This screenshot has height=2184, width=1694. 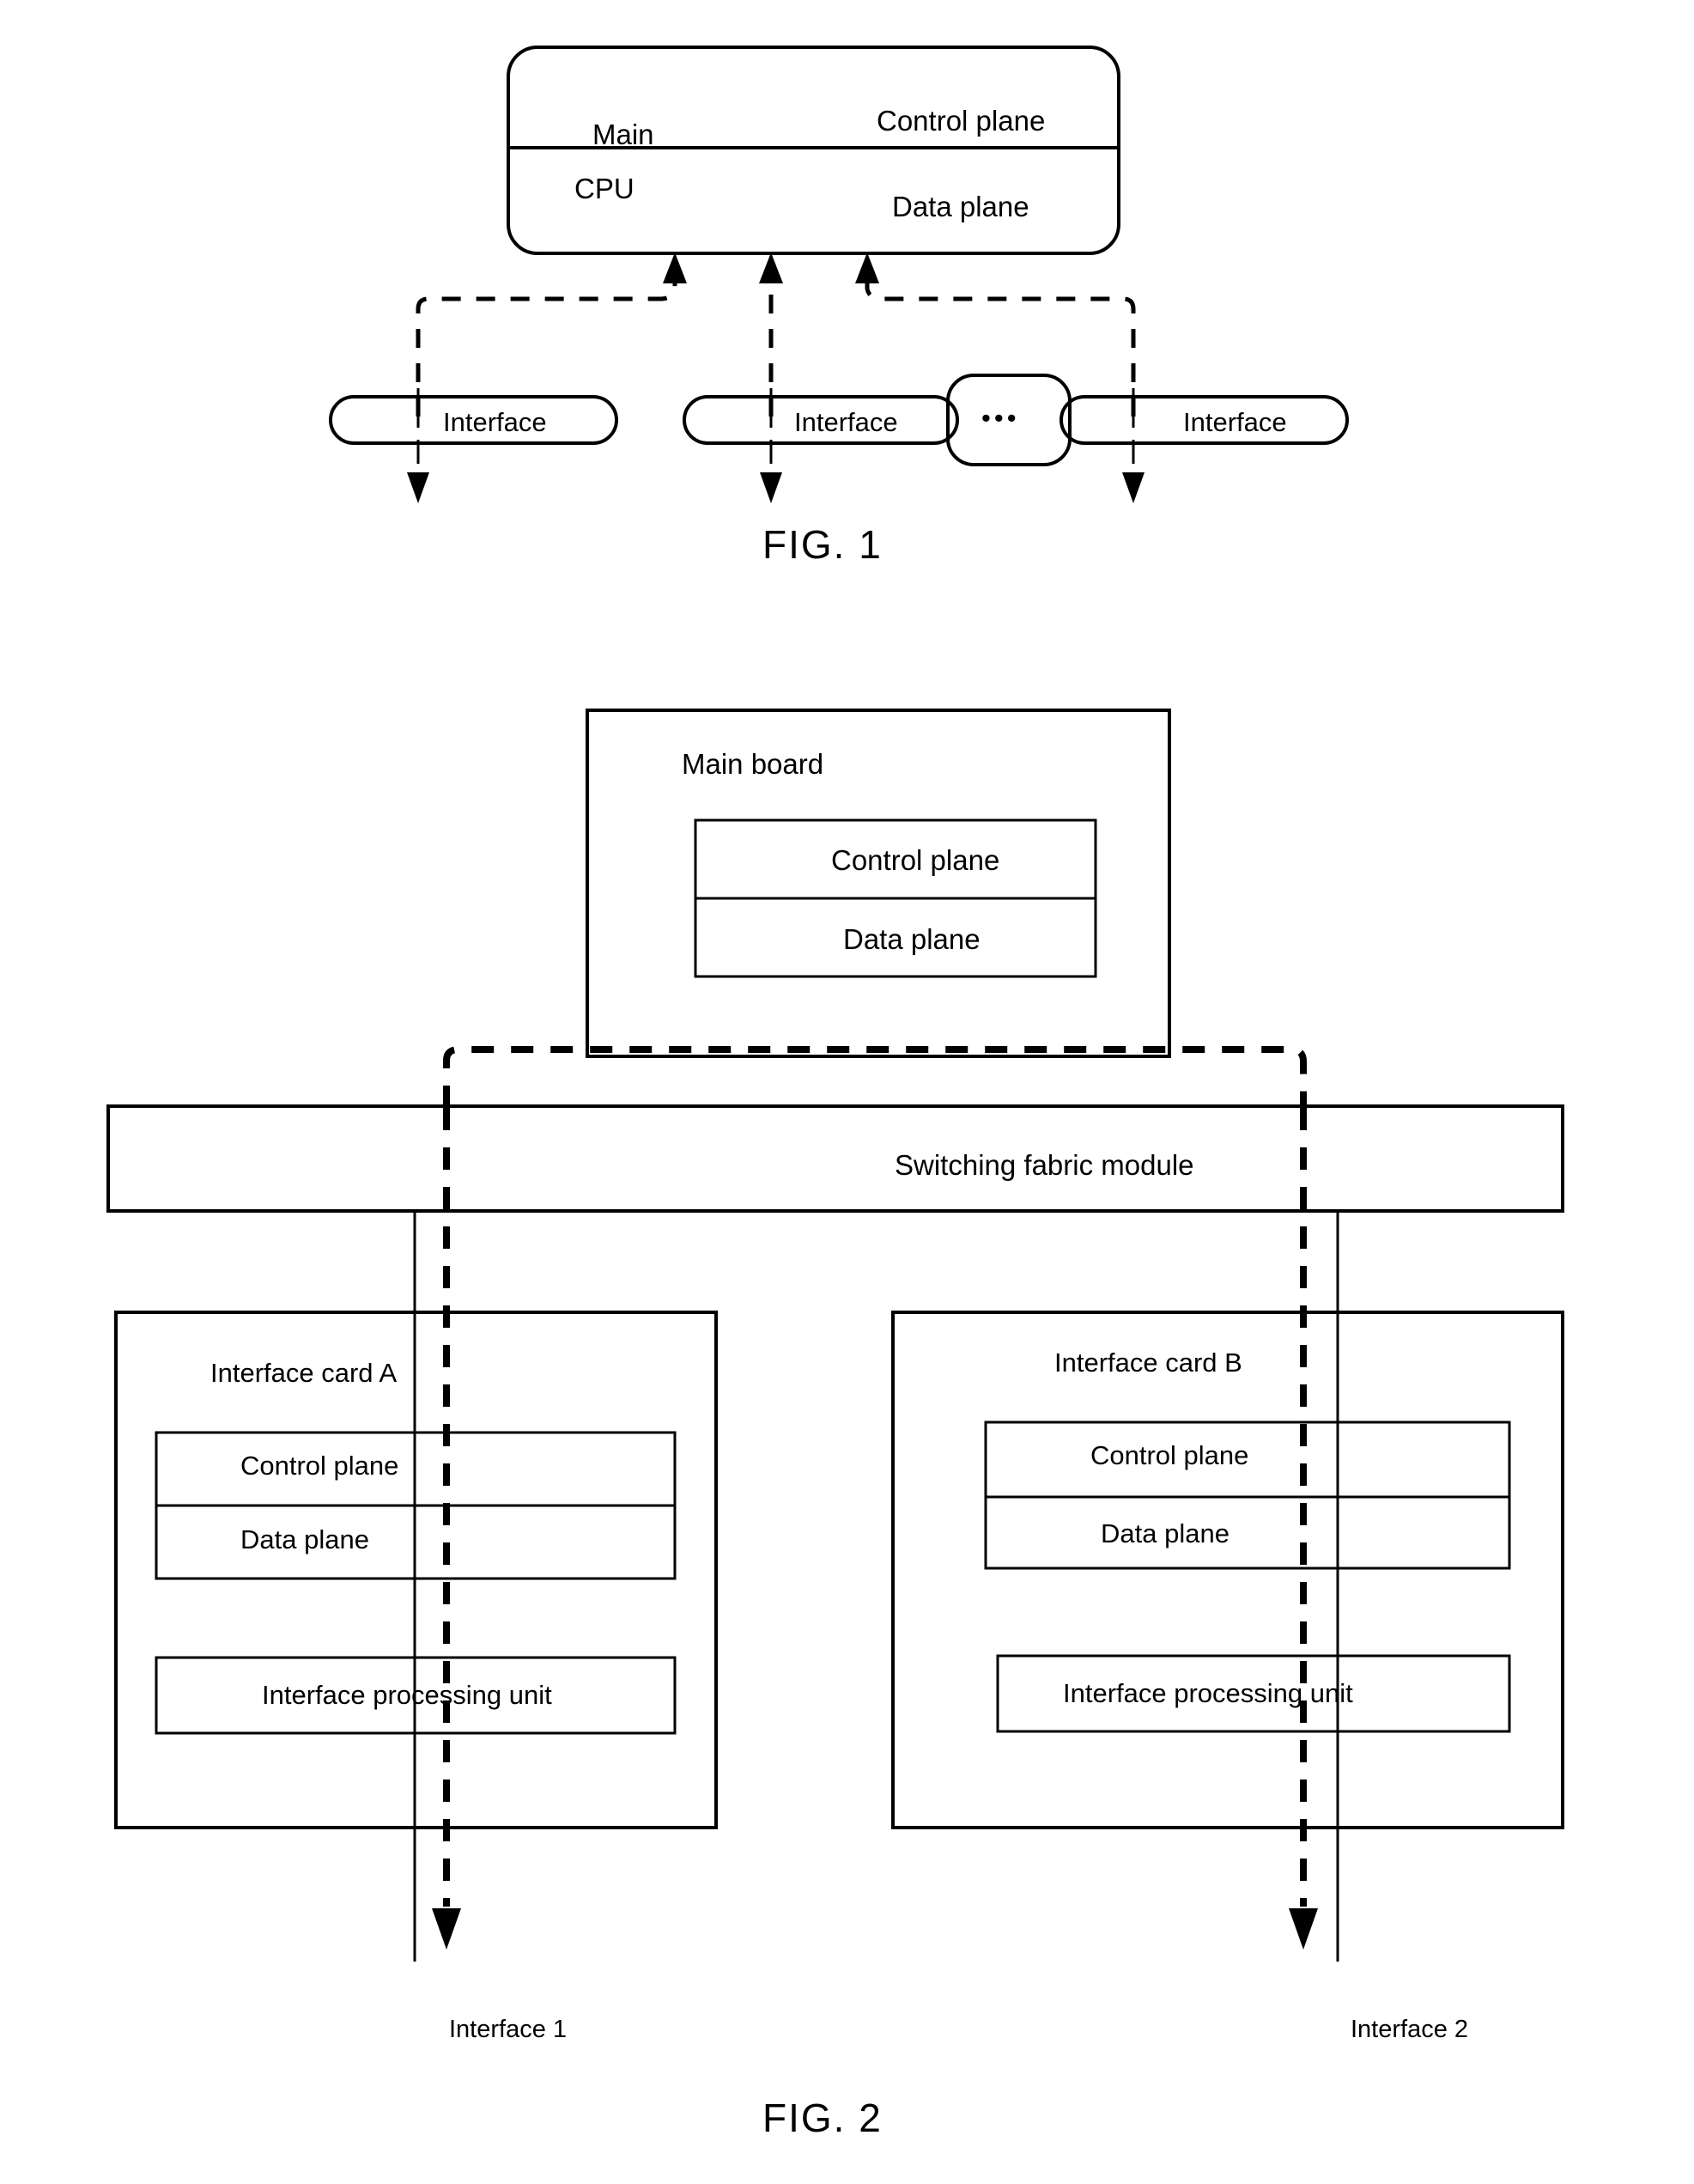 What do you see at coordinates (822, 544) in the screenshot?
I see `fig1-caption: FIG. 1` at bounding box center [822, 544].